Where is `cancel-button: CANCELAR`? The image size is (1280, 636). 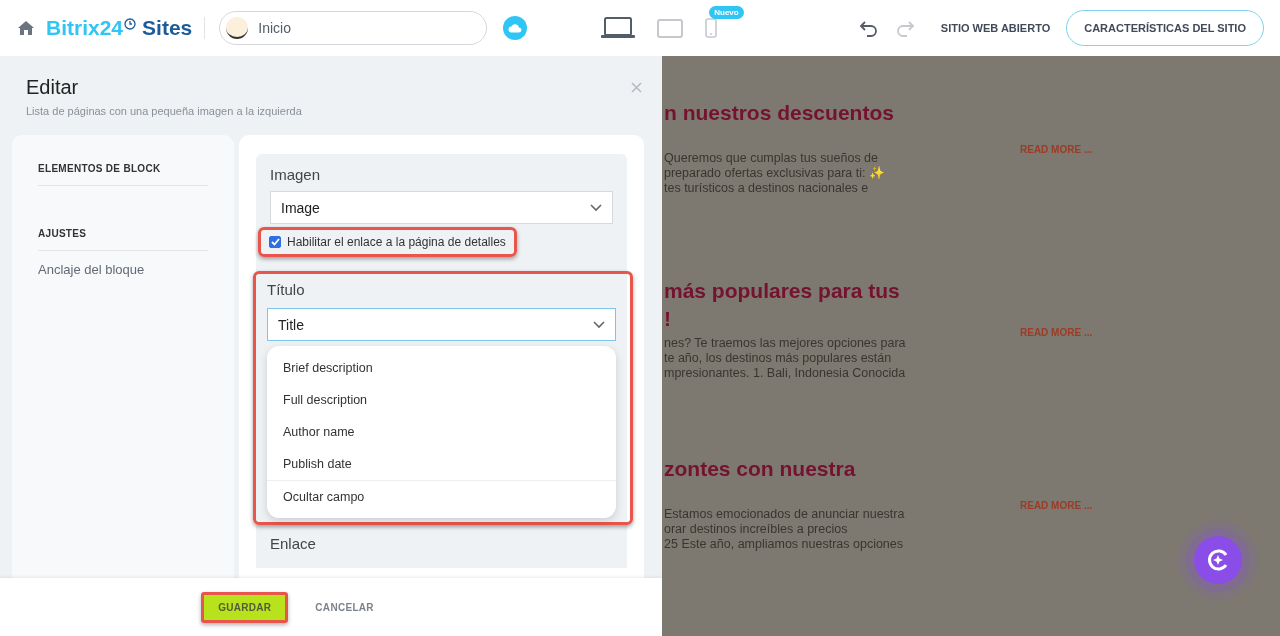 cancel-button: CANCELAR is located at coordinates (344, 607).